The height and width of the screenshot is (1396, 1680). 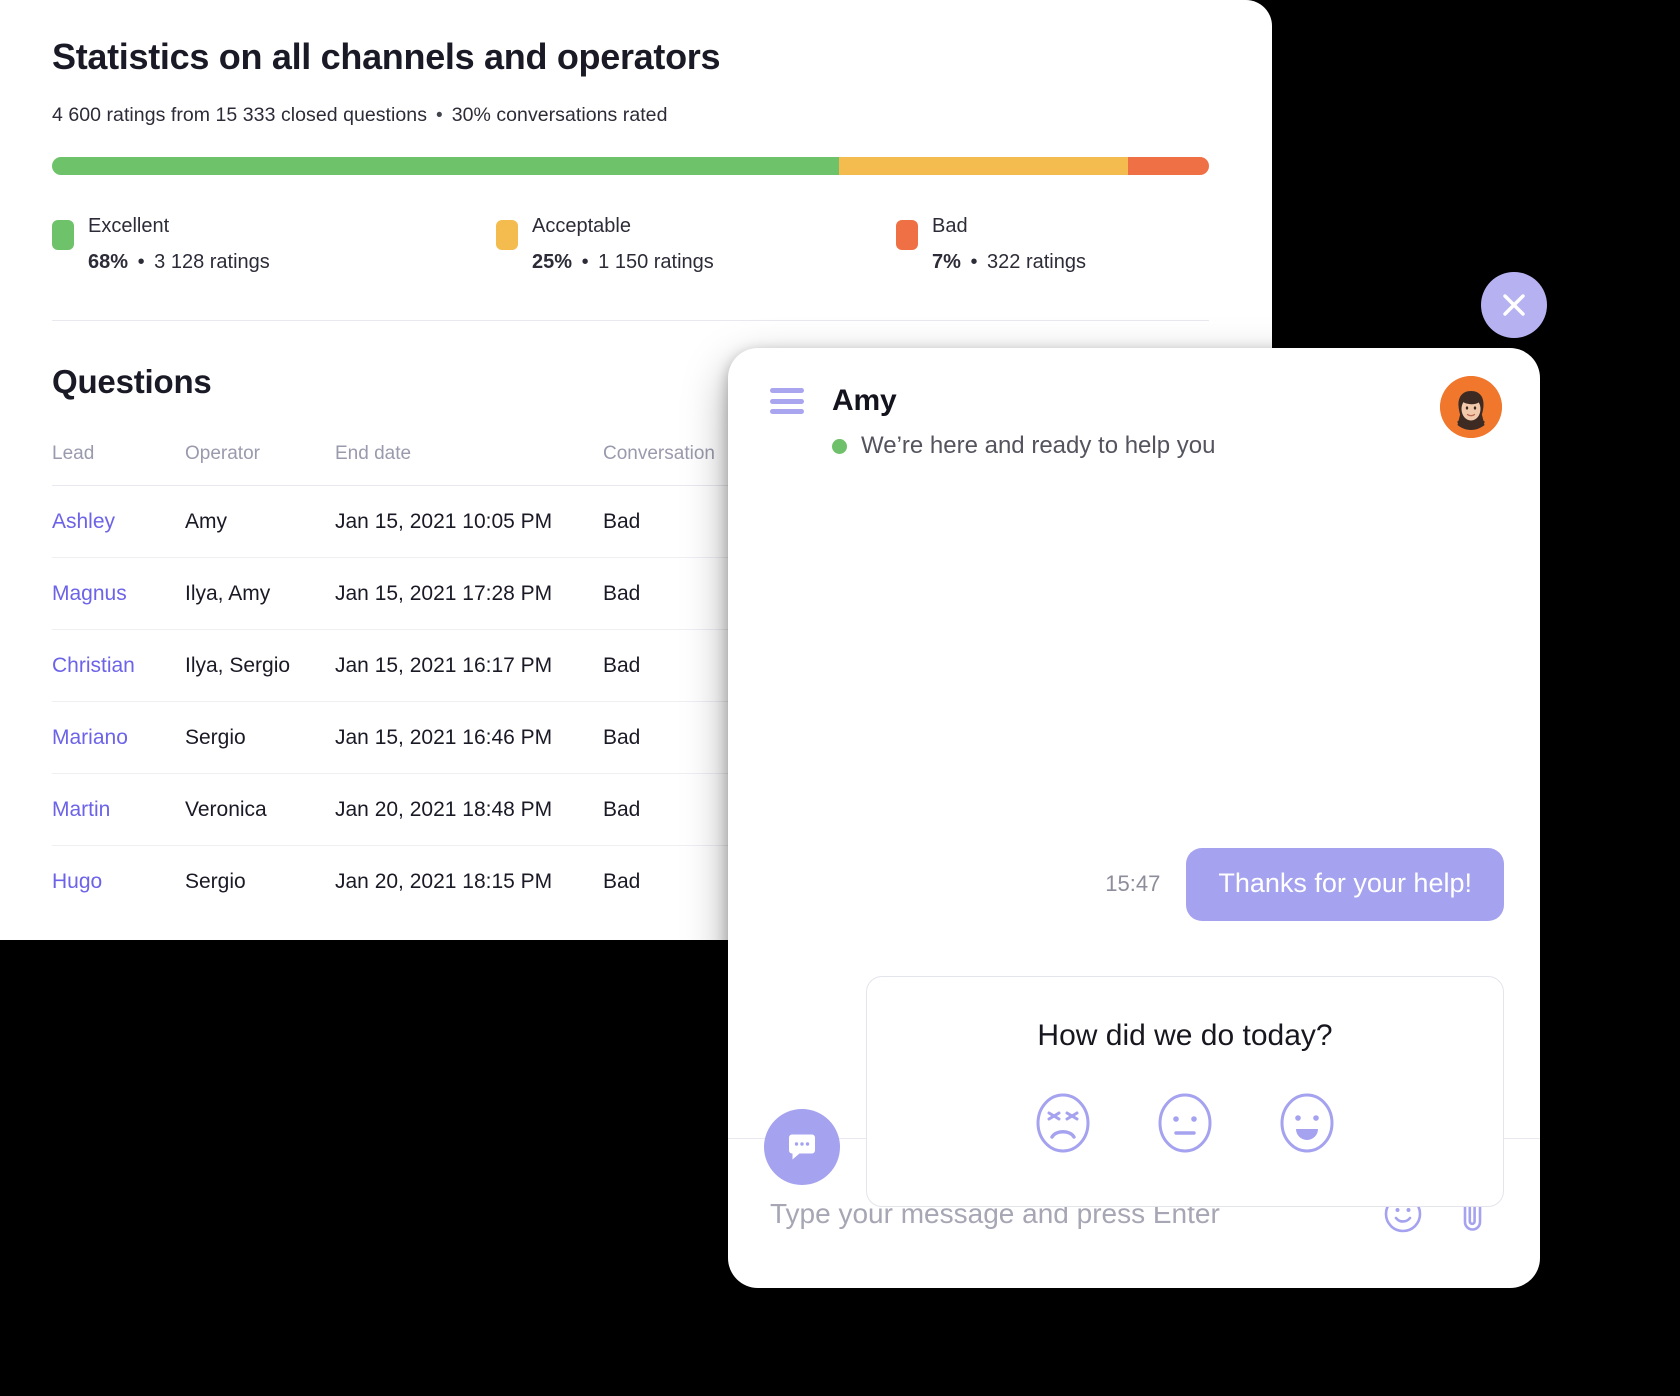 I want to click on bar-segment-bad, so click(x=1168, y=166).